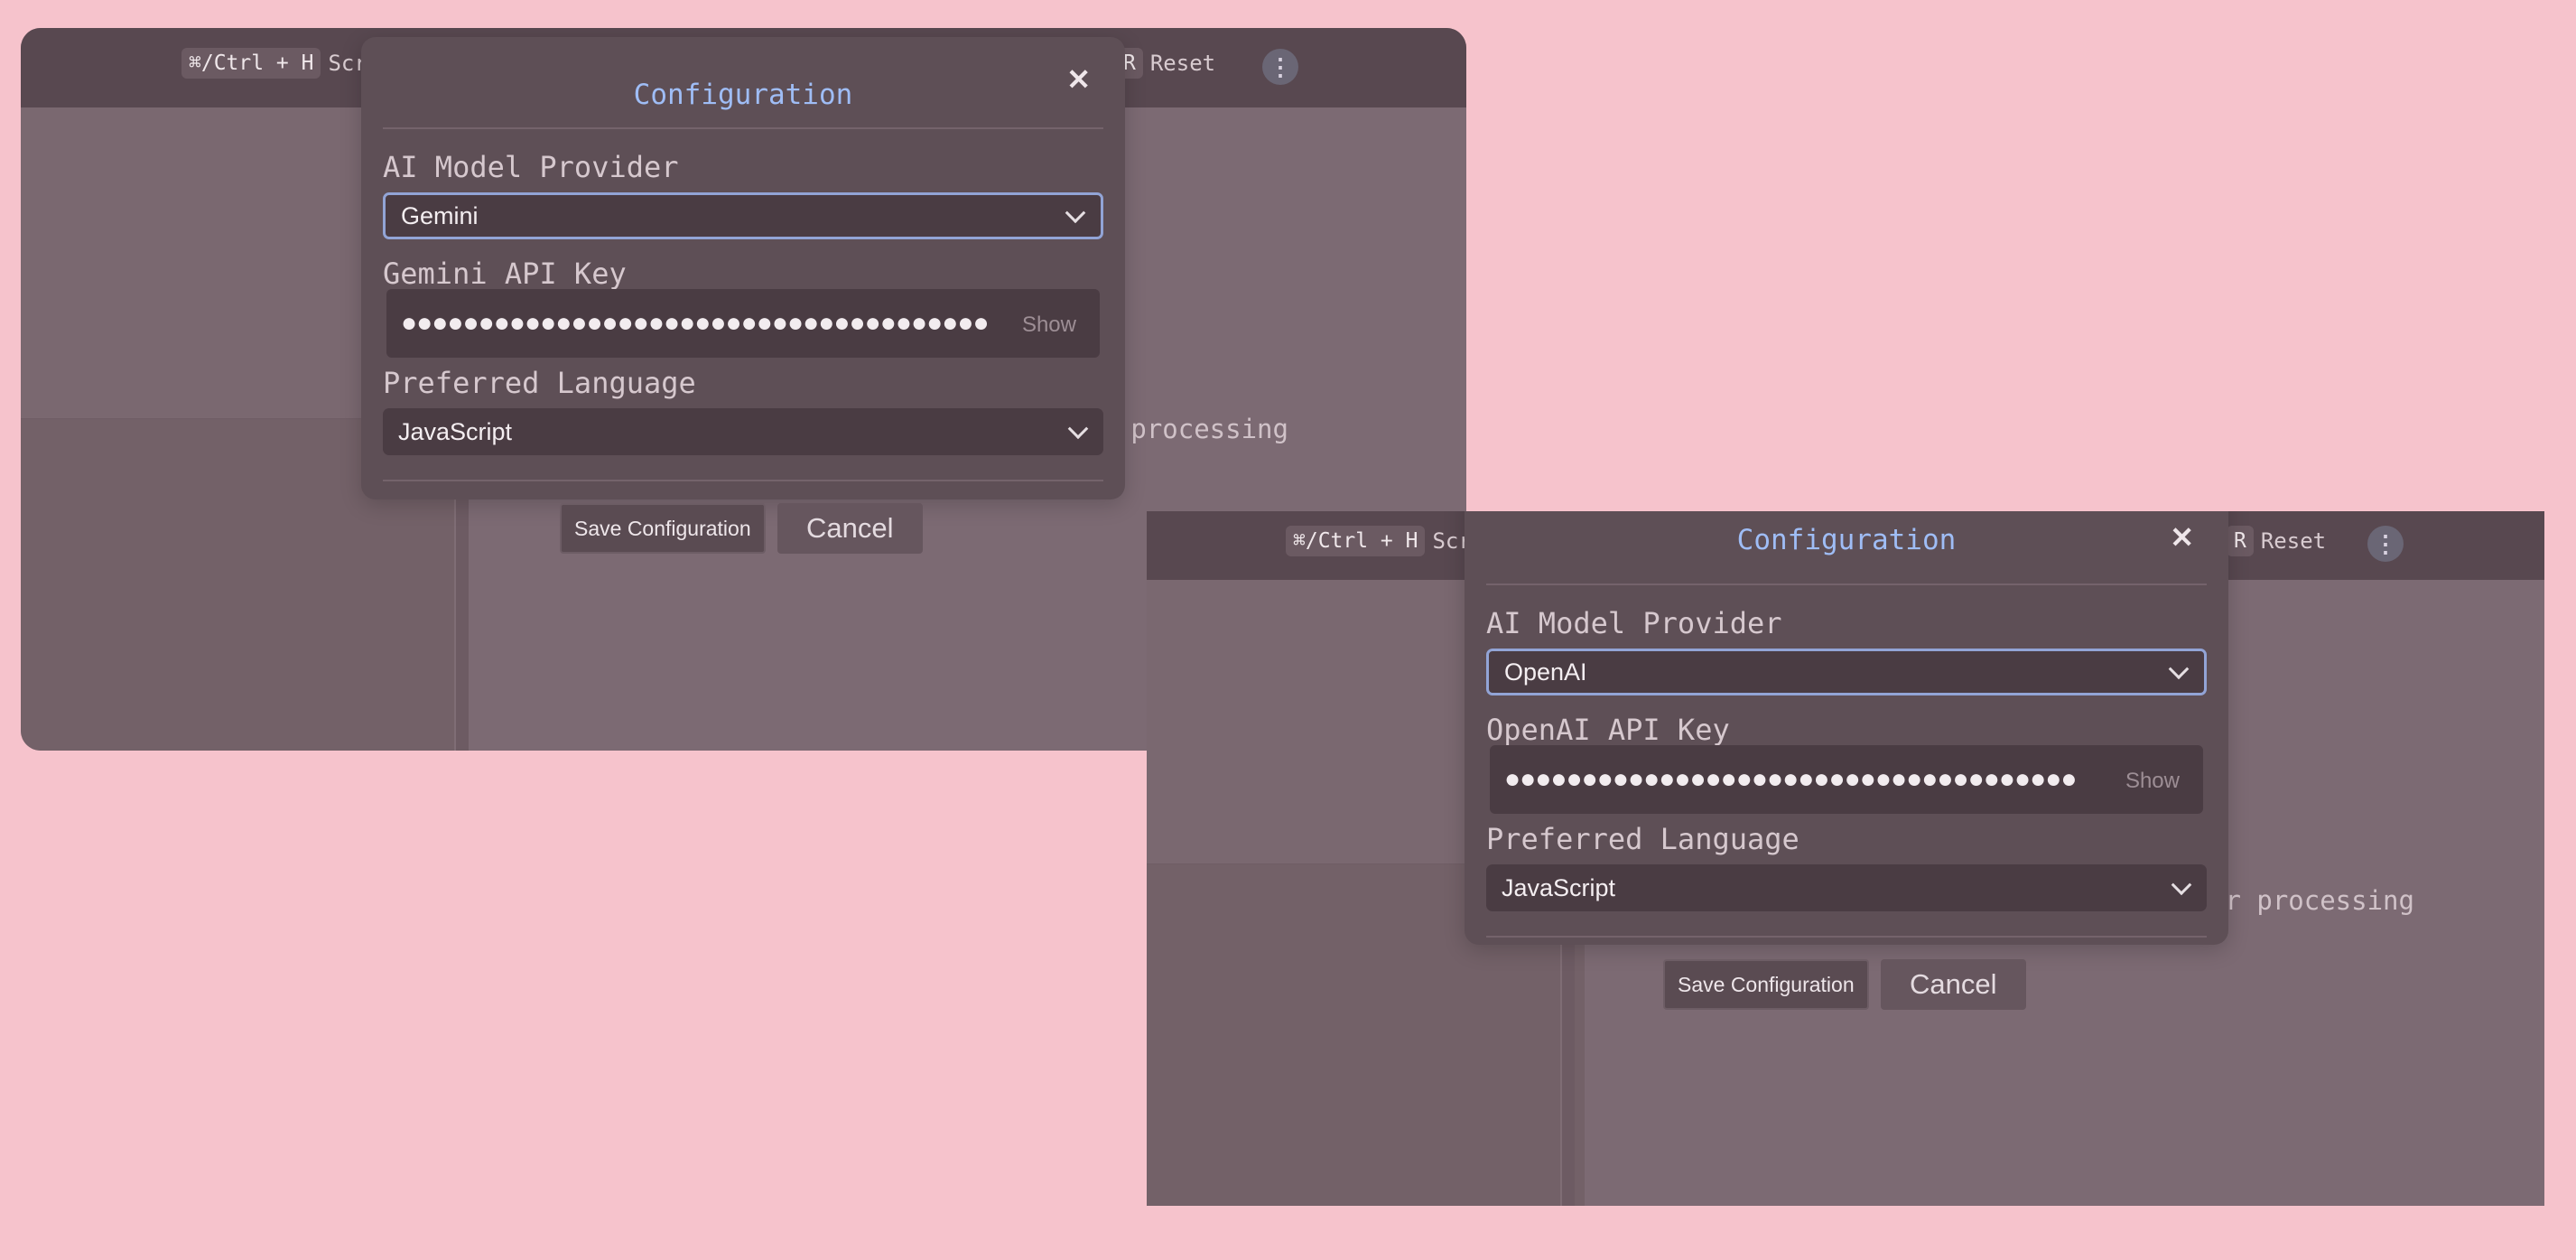  What do you see at coordinates (2240, 541) in the screenshot?
I see `shortcut-key: R` at bounding box center [2240, 541].